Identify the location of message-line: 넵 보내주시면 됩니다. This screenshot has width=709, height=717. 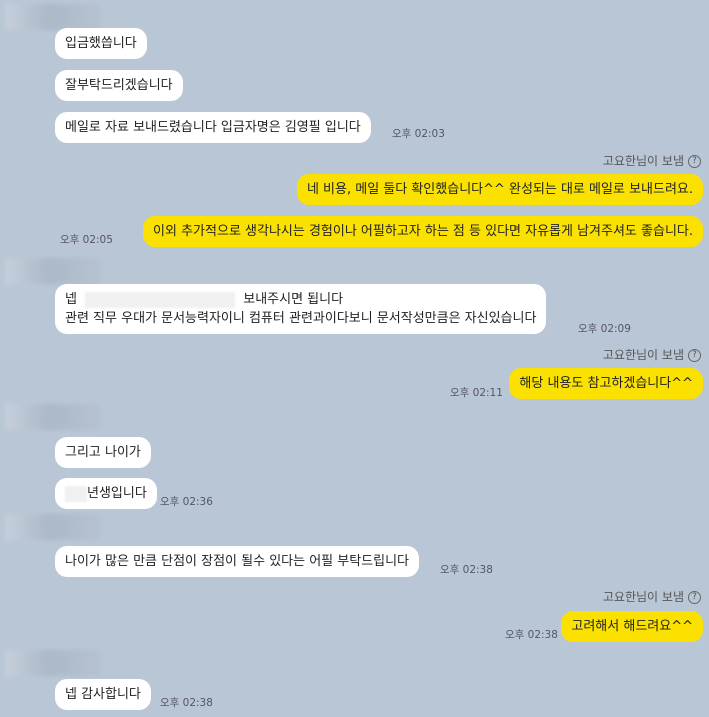
(300, 299).